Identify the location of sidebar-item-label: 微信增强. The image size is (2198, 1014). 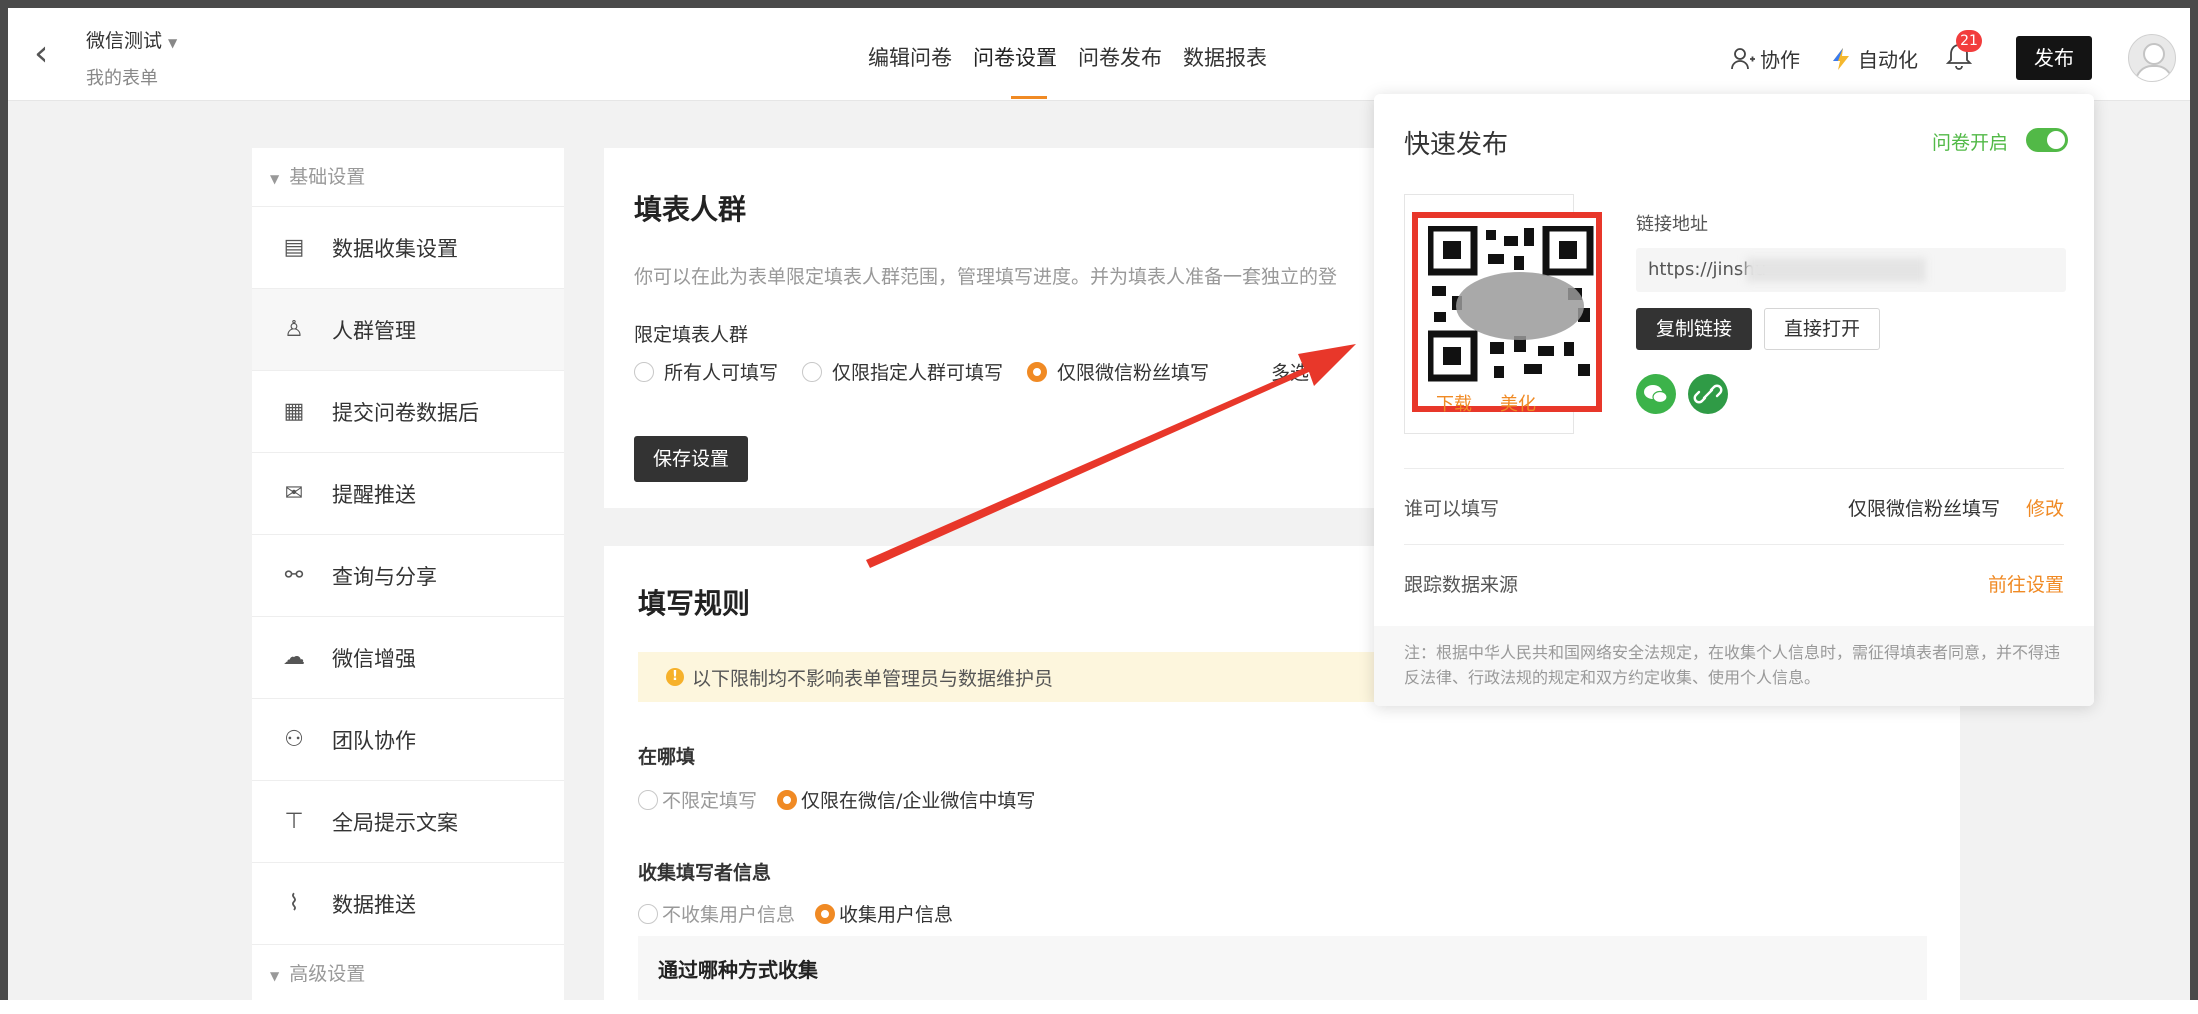
(374, 658).